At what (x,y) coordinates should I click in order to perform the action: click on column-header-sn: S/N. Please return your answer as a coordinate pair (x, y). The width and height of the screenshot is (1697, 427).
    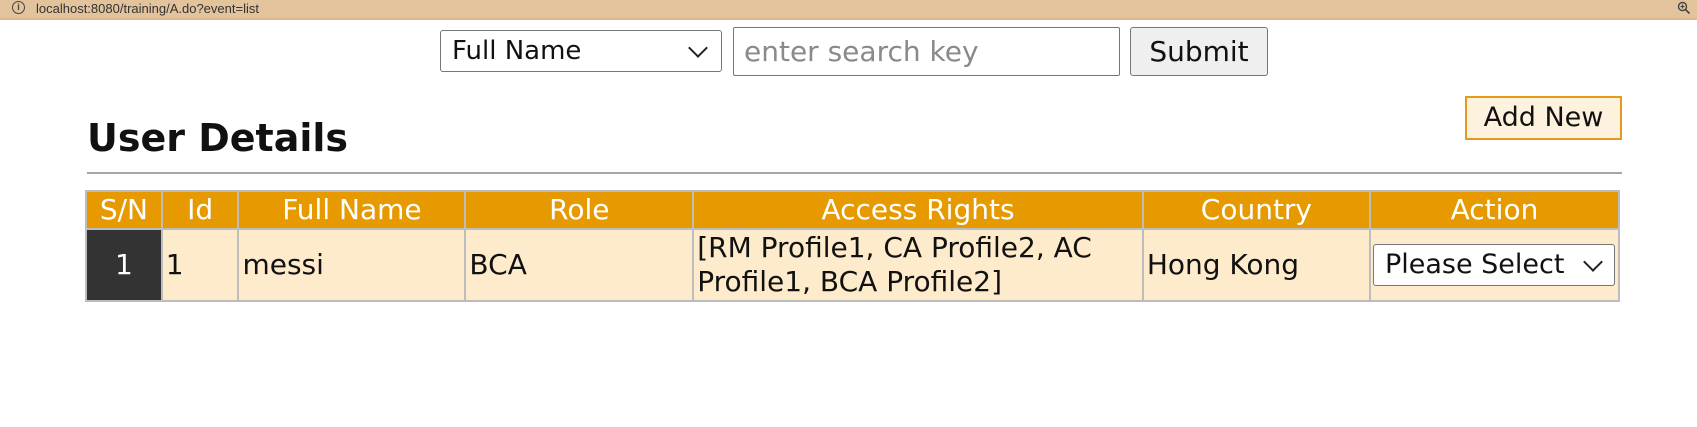
    Looking at the image, I should click on (124, 210).